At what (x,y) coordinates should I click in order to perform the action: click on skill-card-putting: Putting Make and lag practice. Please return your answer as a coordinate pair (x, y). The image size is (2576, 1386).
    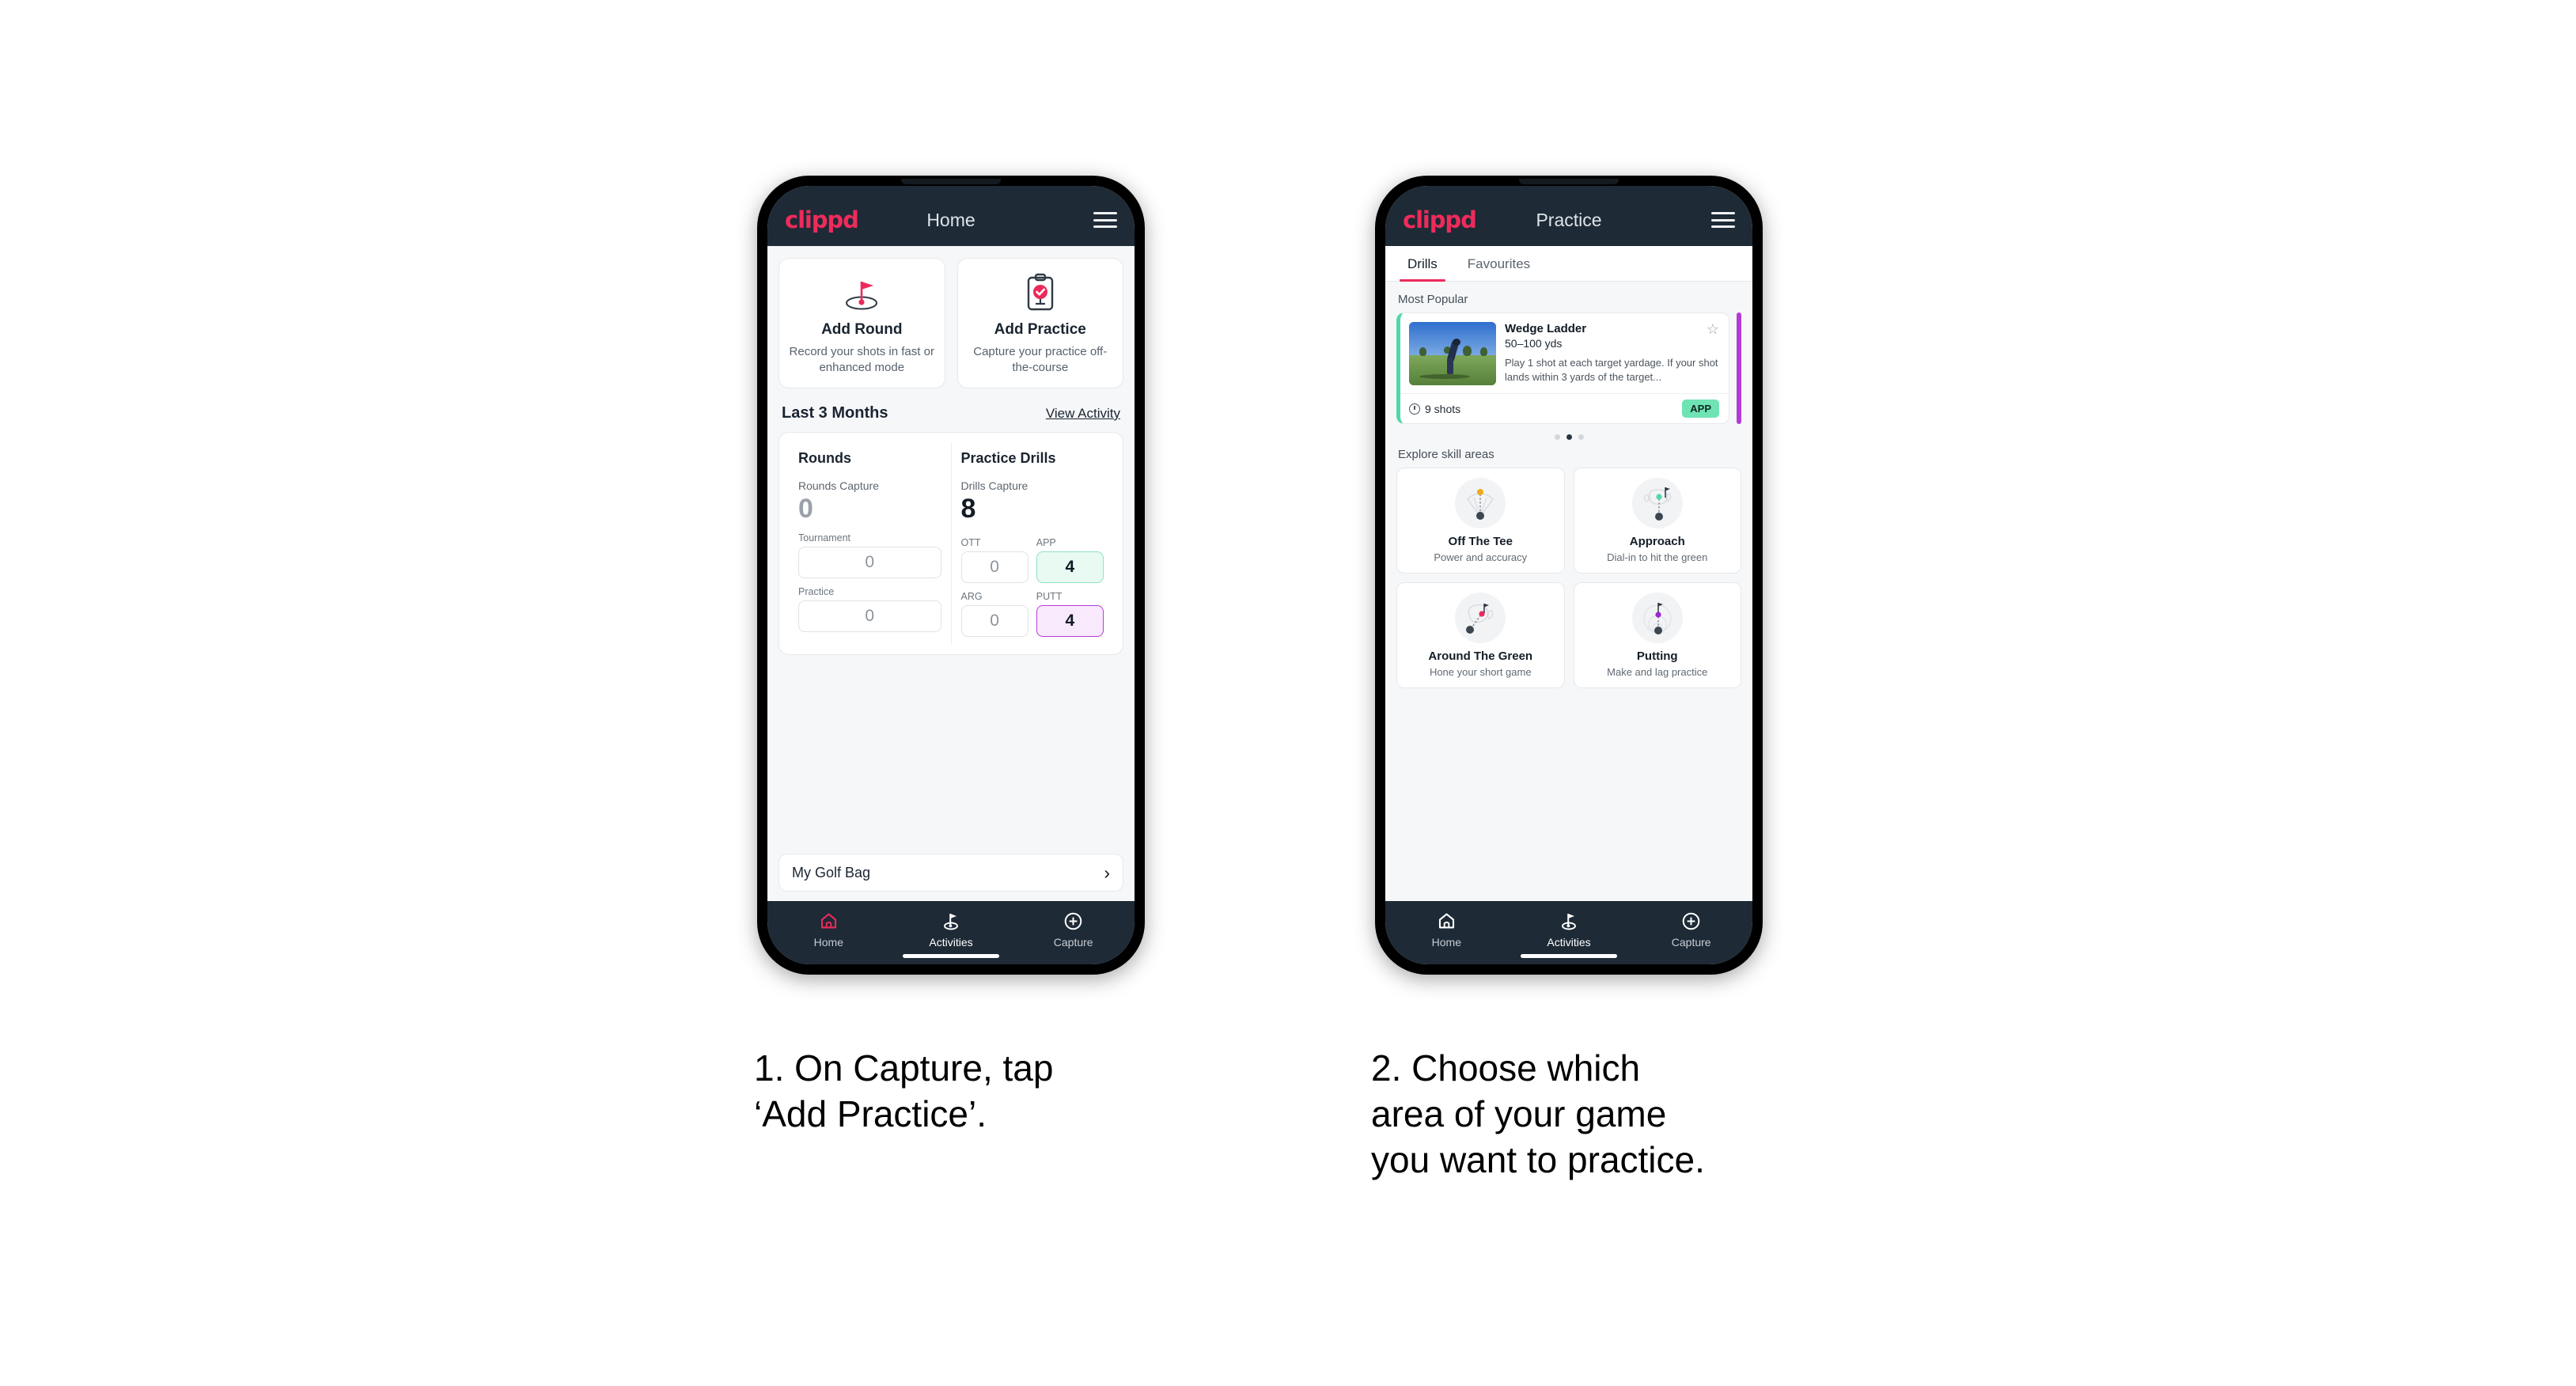
    Looking at the image, I should click on (1657, 635).